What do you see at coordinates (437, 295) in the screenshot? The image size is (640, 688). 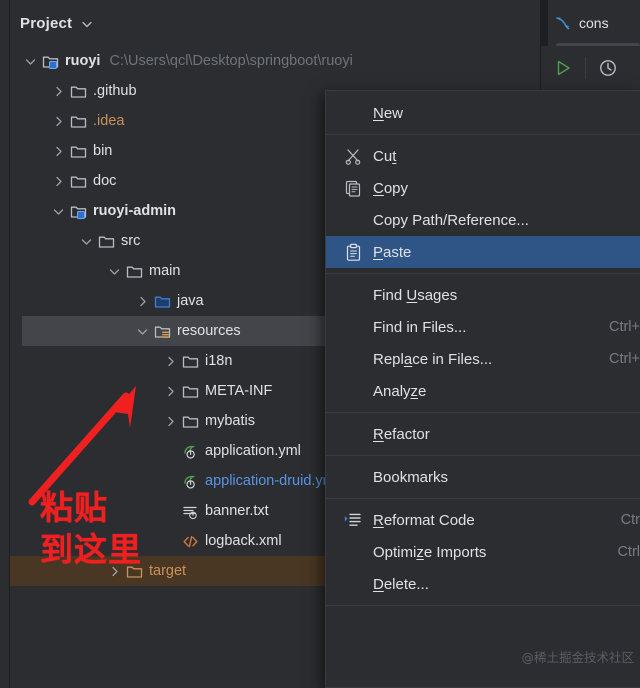 I see `menu-label-post: sages` at bounding box center [437, 295].